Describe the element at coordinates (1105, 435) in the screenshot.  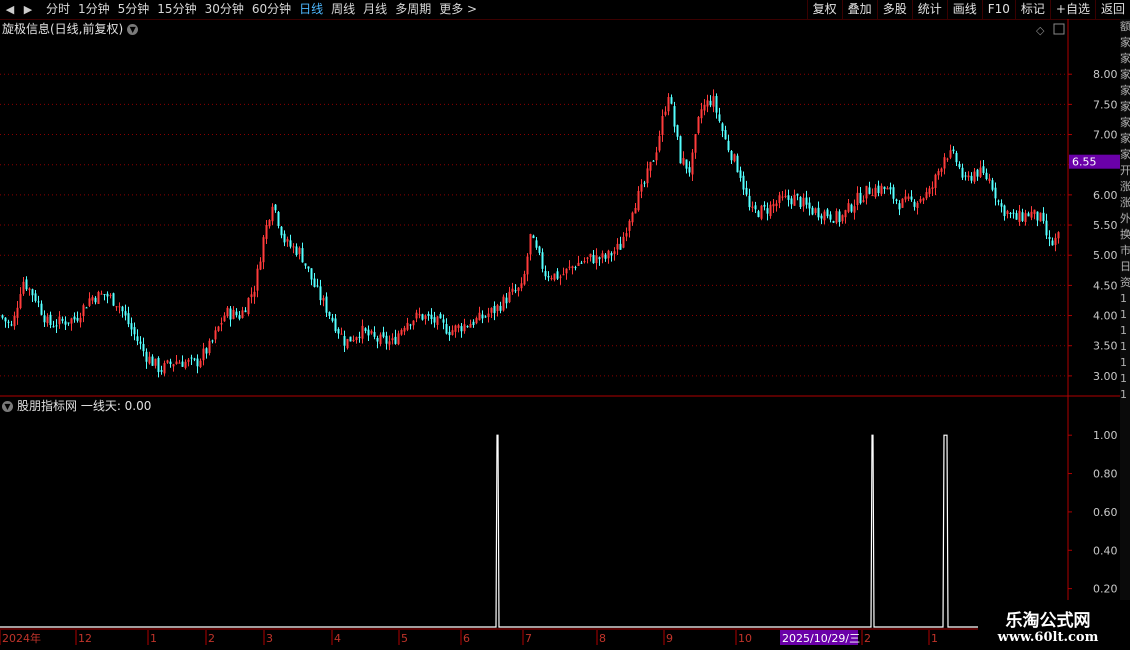
I see `sub-y-tick-label: 1.00` at that location.